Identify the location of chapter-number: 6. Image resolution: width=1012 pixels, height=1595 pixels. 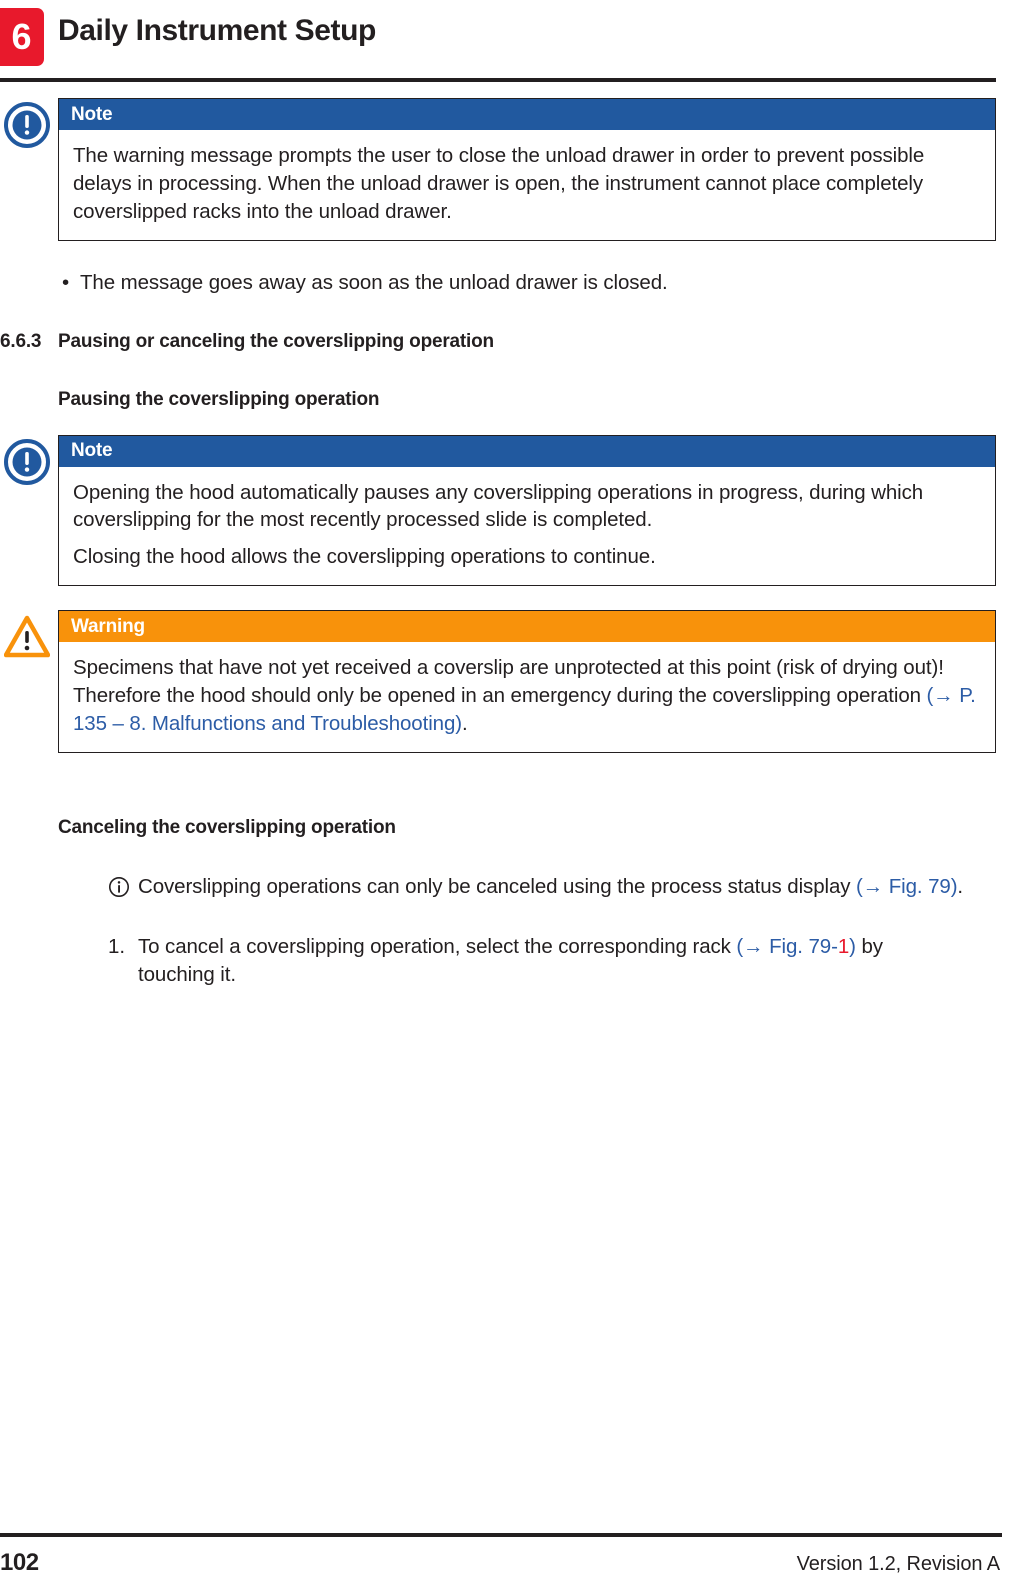
(21, 36).